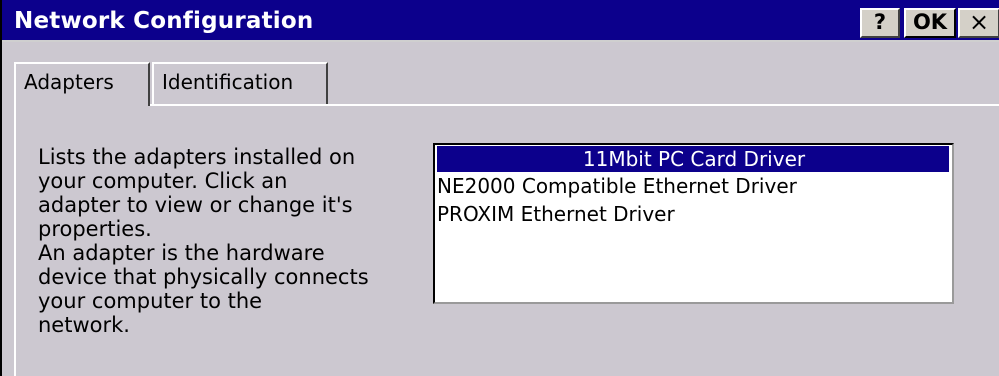  I want to click on title-bar: Network Configuration ? OK ×, so click(500, 21).